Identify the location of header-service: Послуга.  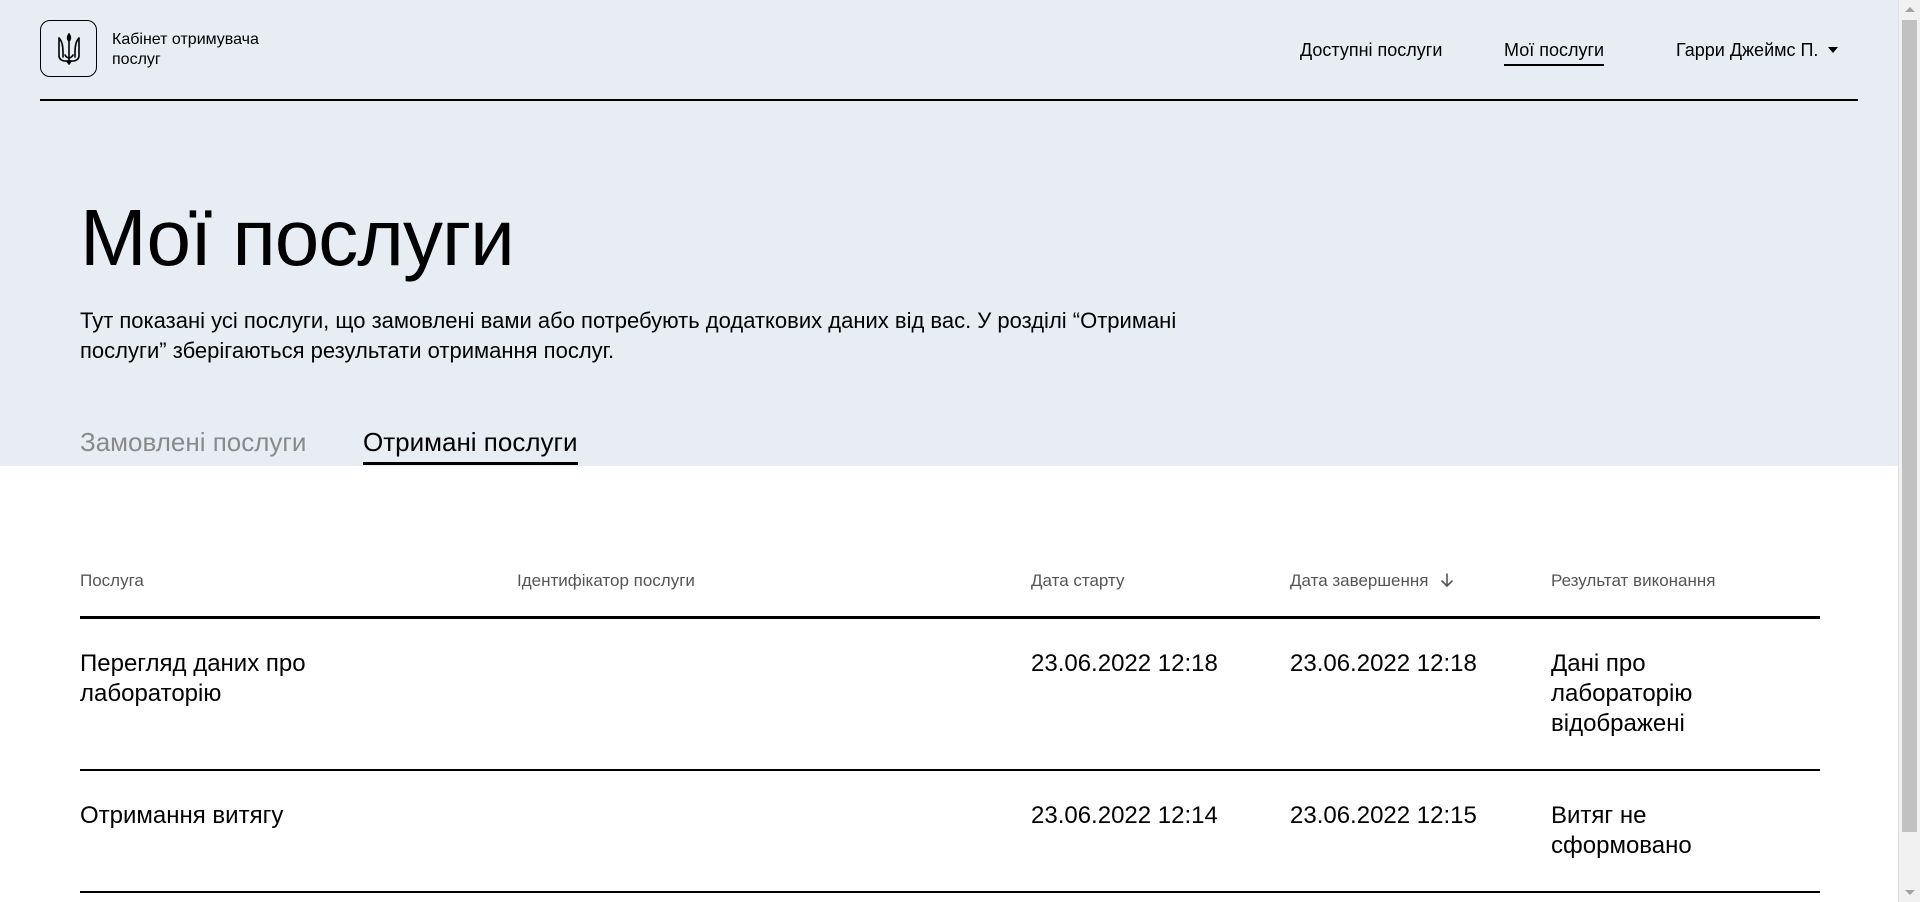
(112, 580).